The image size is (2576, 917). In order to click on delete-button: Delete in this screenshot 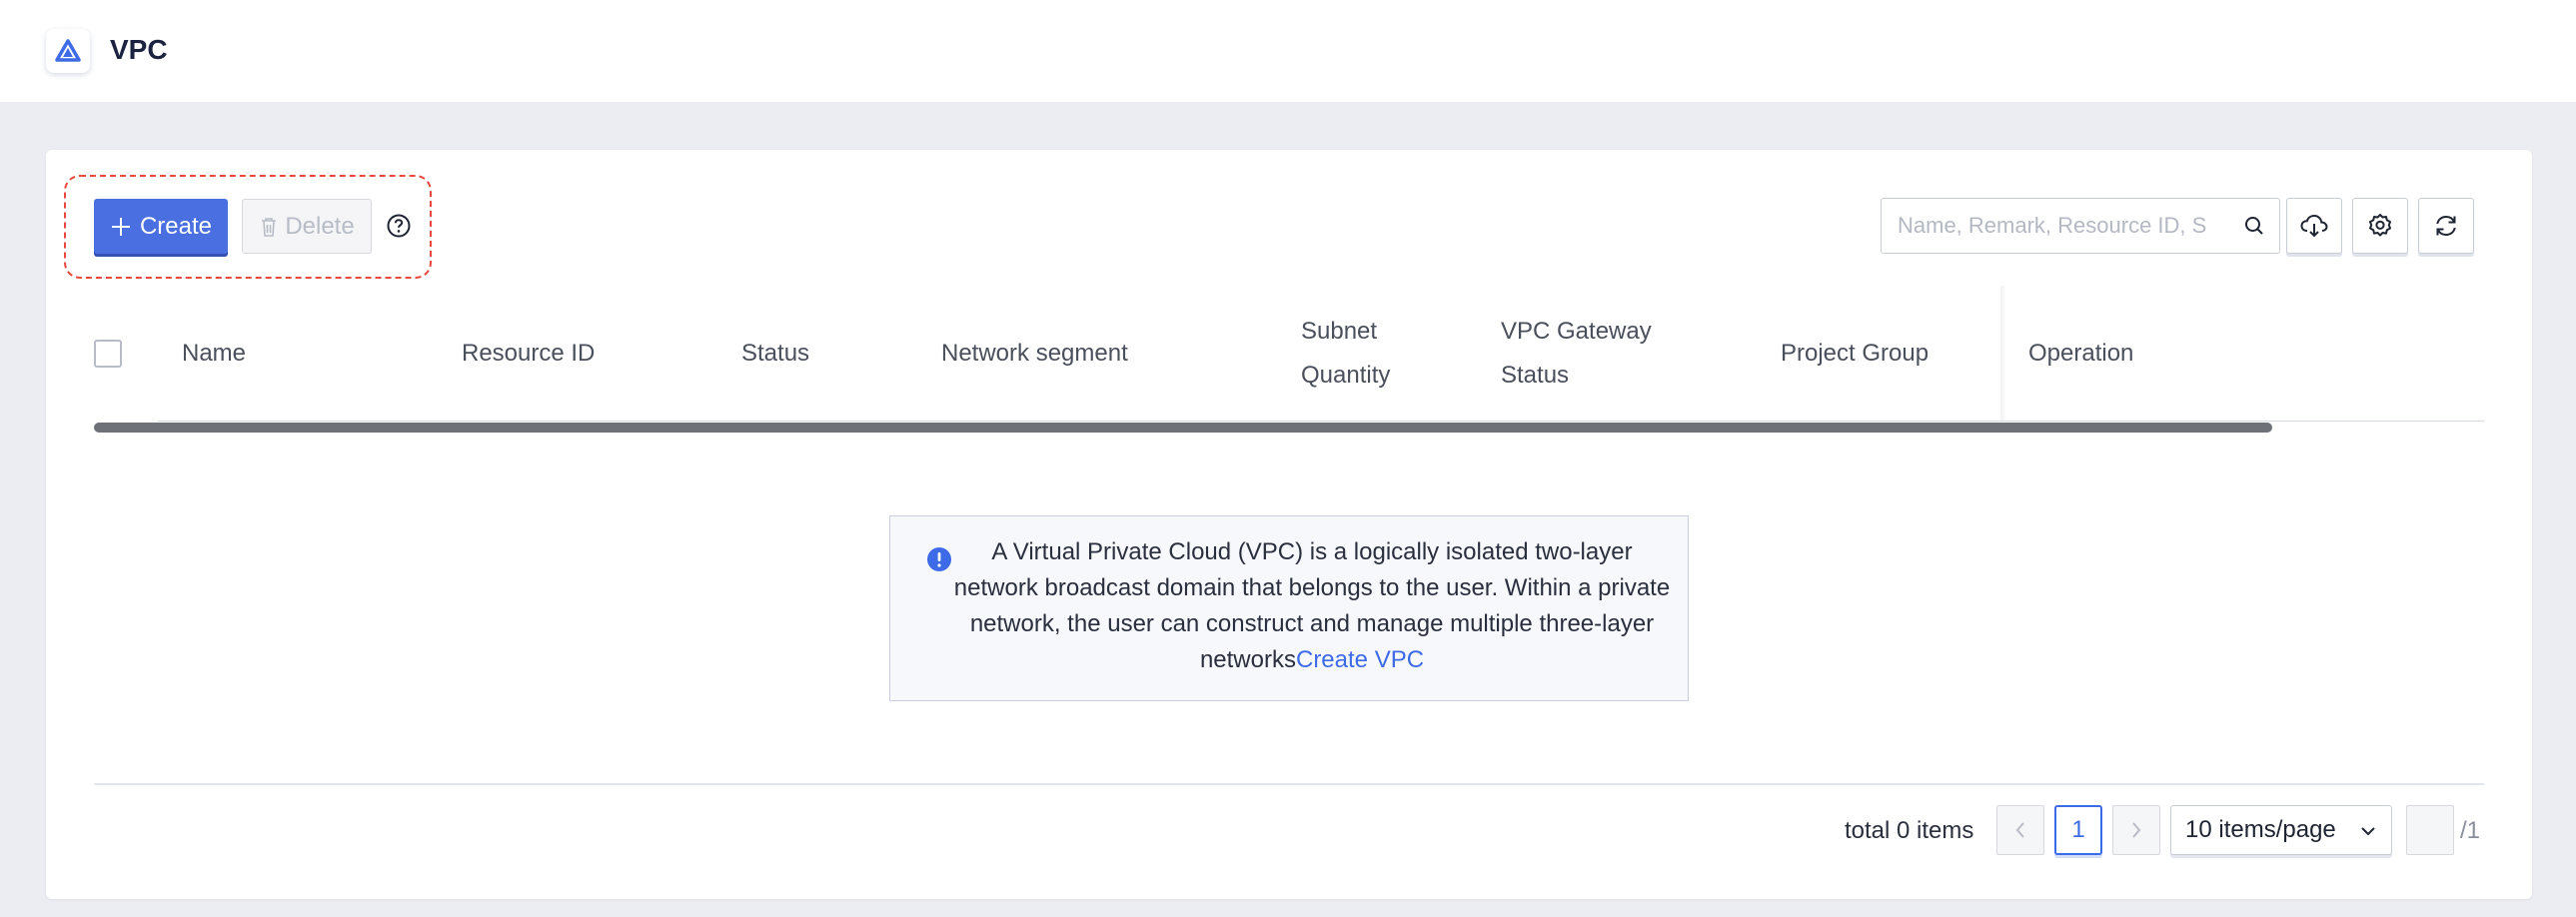, I will do `click(307, 226)`.